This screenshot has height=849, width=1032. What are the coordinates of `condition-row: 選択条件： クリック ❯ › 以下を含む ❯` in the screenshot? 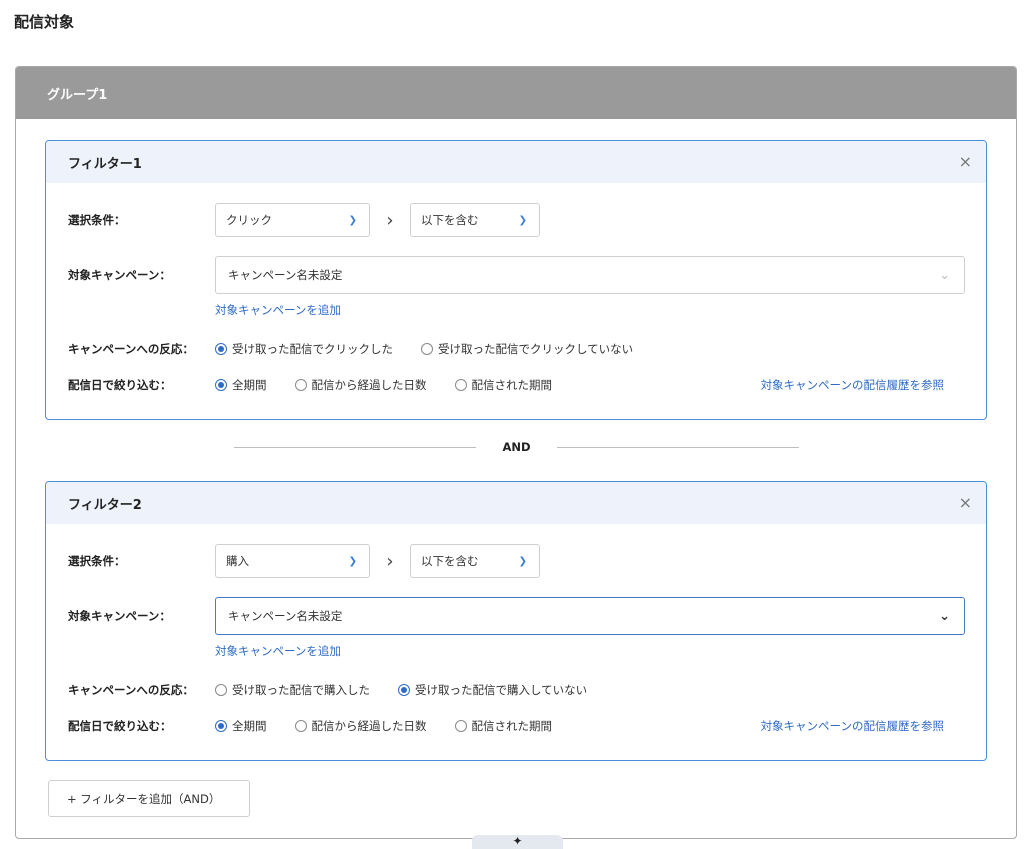 It's located at (304, 220).